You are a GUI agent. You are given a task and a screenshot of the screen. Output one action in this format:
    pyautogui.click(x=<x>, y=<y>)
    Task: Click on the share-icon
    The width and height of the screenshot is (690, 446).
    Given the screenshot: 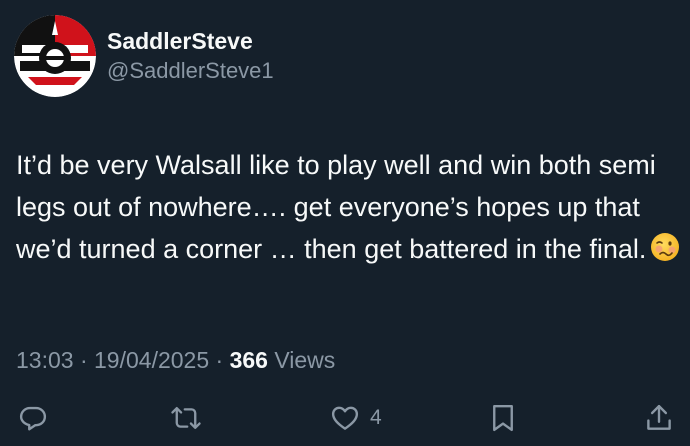 What is the action you would take?
    pyautogui.click(x=659, y=417)
    